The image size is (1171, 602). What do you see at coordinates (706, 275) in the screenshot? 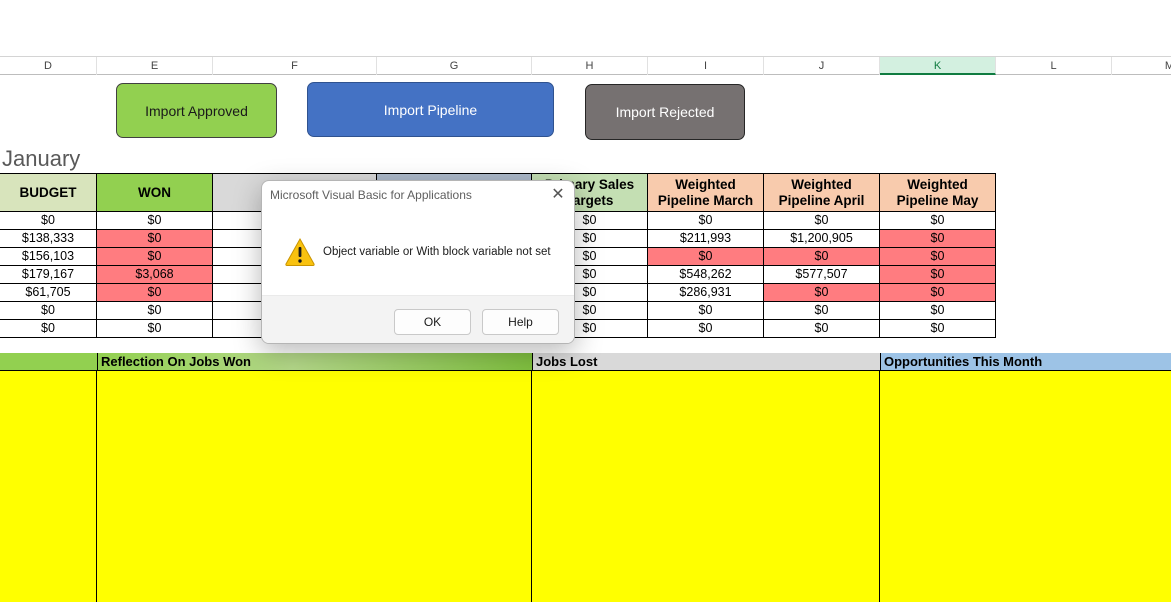
I see `table-cell-march: $548,262` at bounding box center [706, 275].